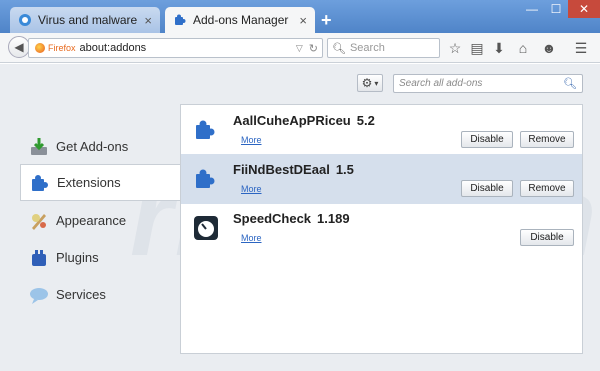 This screenshot has height=371, width=600. Describe the element at coordinates (367, 83) in the screenshot. I see `gear-icon: ⚙` at that location.